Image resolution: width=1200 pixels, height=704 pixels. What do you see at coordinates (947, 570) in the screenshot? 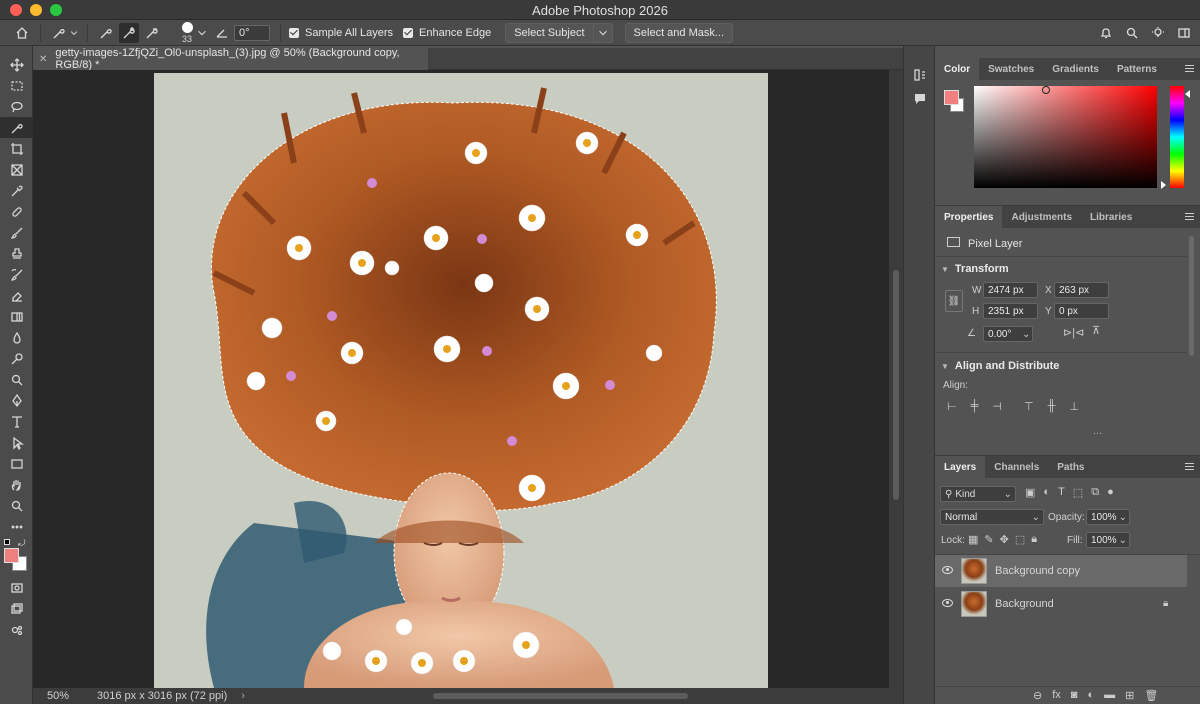
I see `visibility-eye-icon` at bounding box center [947, 570].